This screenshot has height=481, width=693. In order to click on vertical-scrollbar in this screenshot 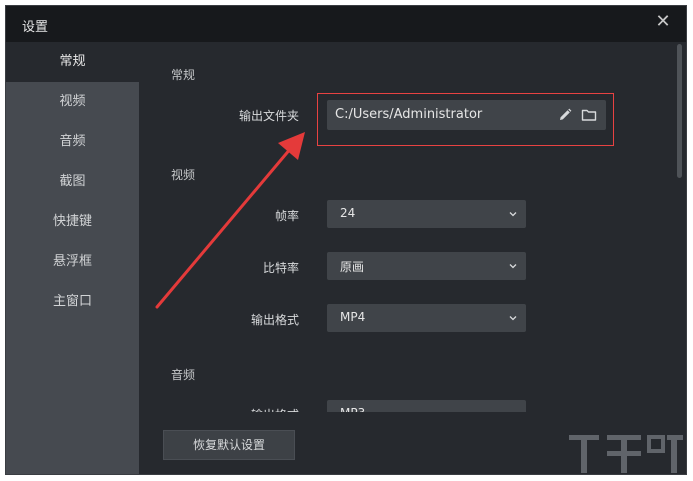, I will do `click(679, 111)`.